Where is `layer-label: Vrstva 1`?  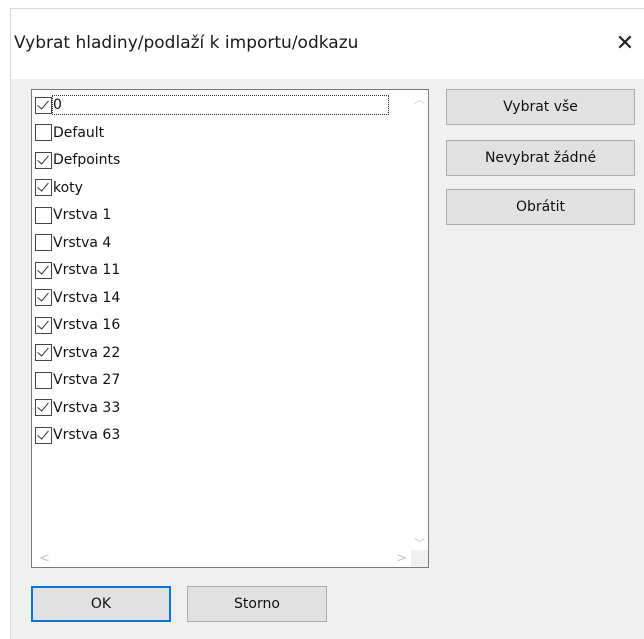
layer-label: Vrstva 1 is located at coordinates (82, 215).